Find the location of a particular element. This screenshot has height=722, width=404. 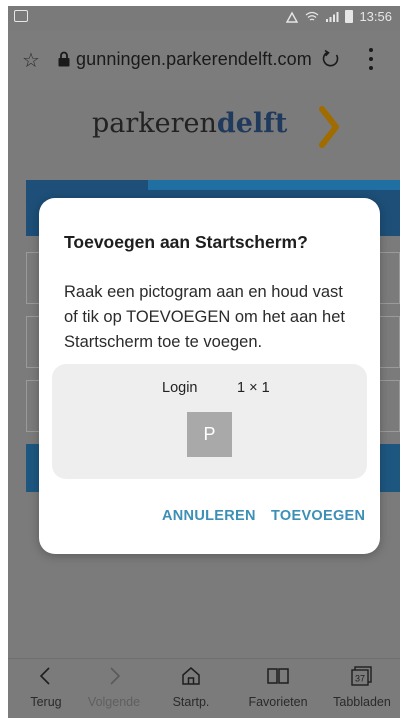

nav-tabs-label: Tabbladen is located at coordinates (362, 702).